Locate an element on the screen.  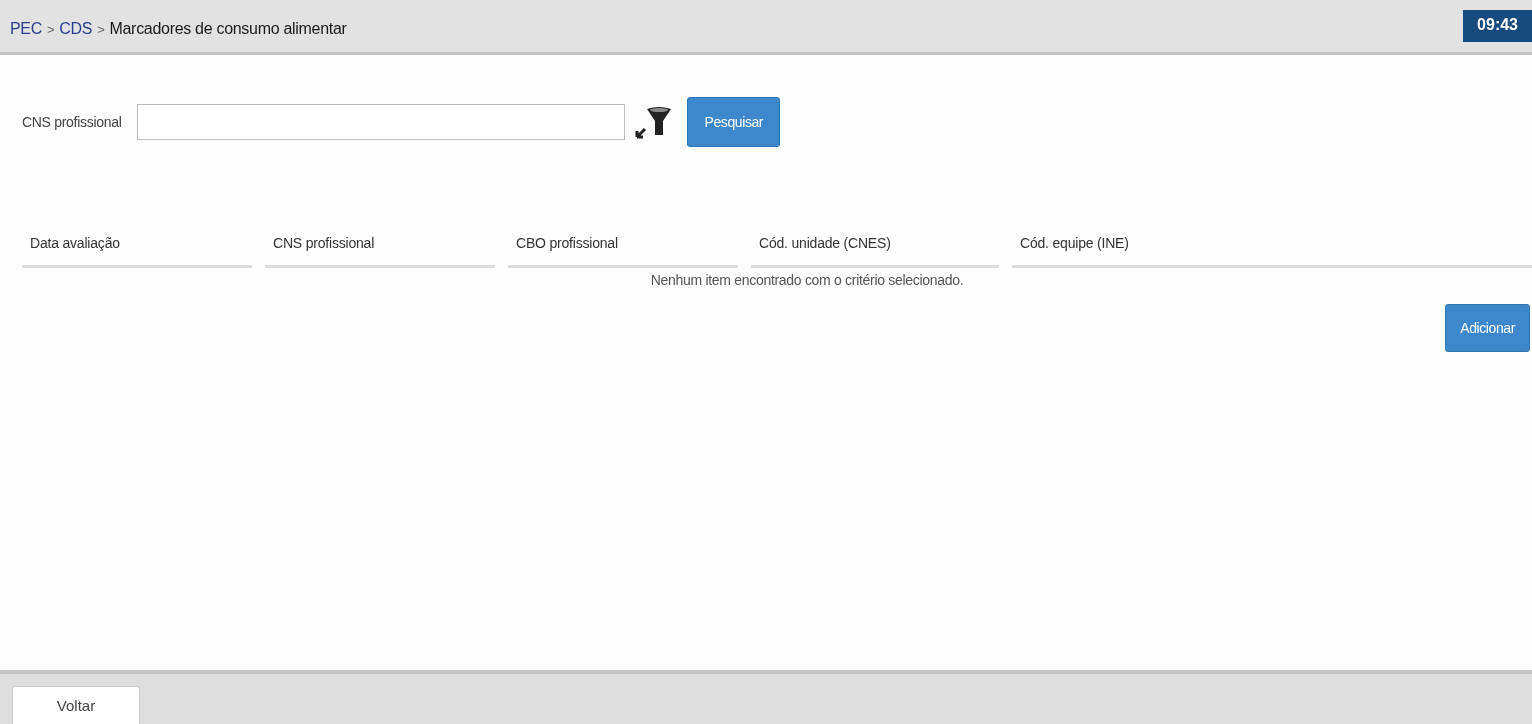
column-header: CNS profissional is located at coordinates (380, 251).